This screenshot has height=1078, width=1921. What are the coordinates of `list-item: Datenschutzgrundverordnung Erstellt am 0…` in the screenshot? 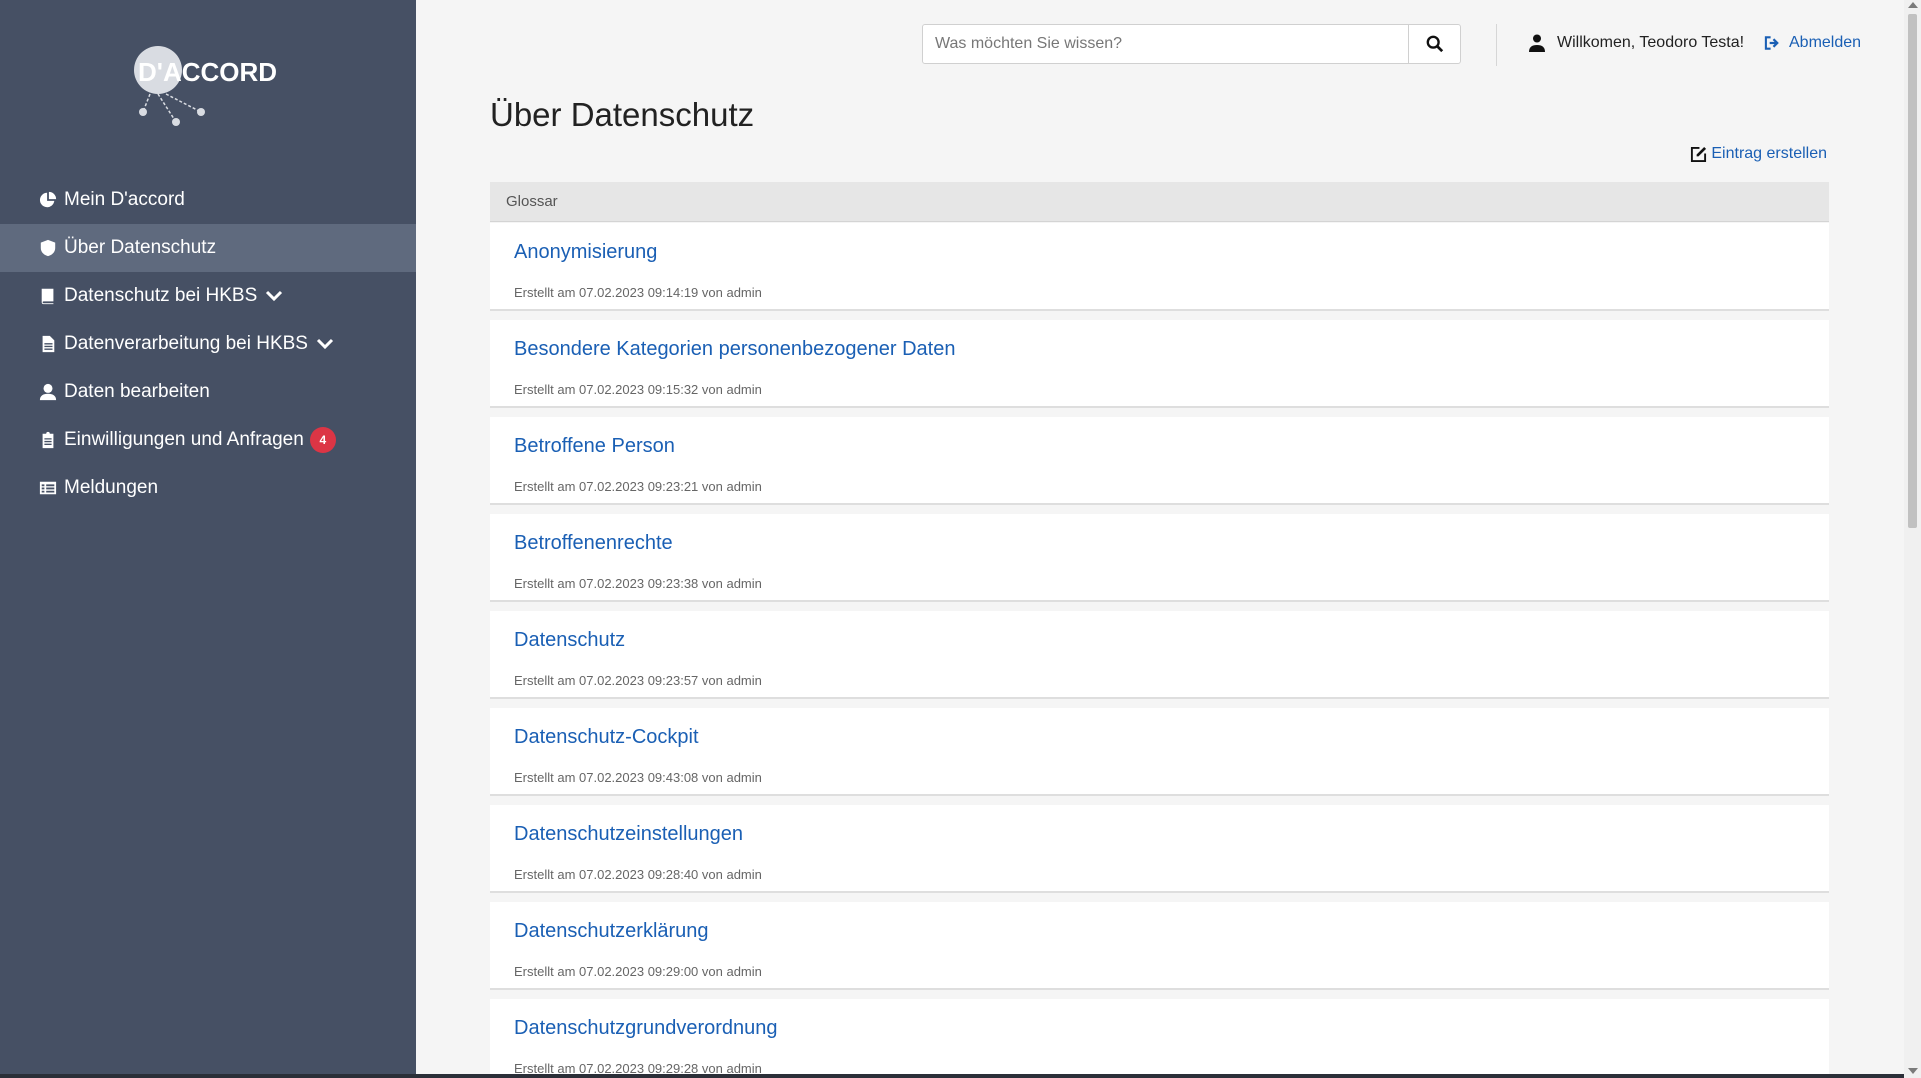 It's located at (1159, 1038).